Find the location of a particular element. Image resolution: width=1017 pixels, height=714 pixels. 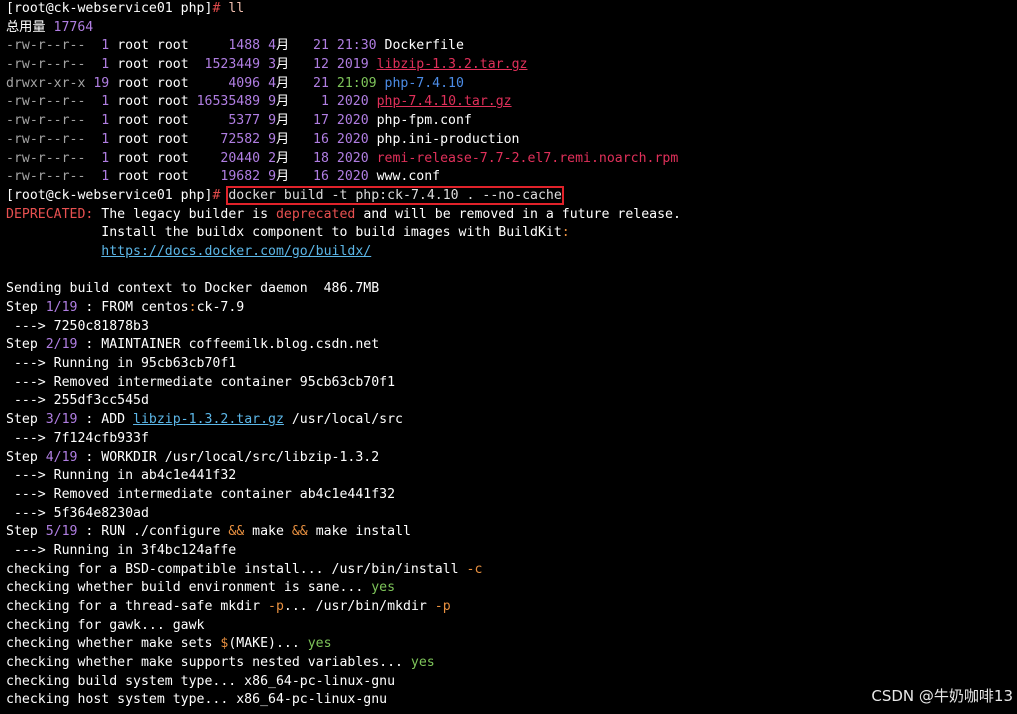

terminal-text: remi-release-7.7-2.el7.remi.noarch.rpm is located at coordinates (527, 158).